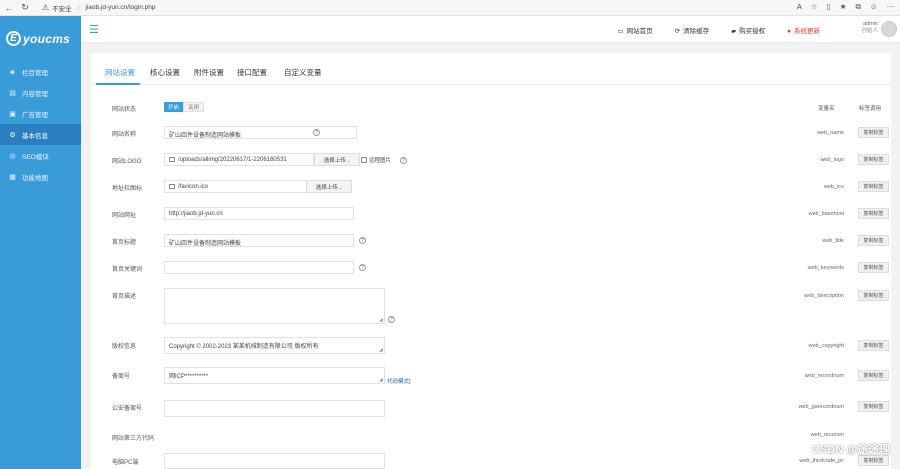 Image resolution: width=900 pixels, height=469 pixels. Describe the element at coordinates (399, 381) in the screenshot. I see `code-mode-link: 代码模式]` at that location.